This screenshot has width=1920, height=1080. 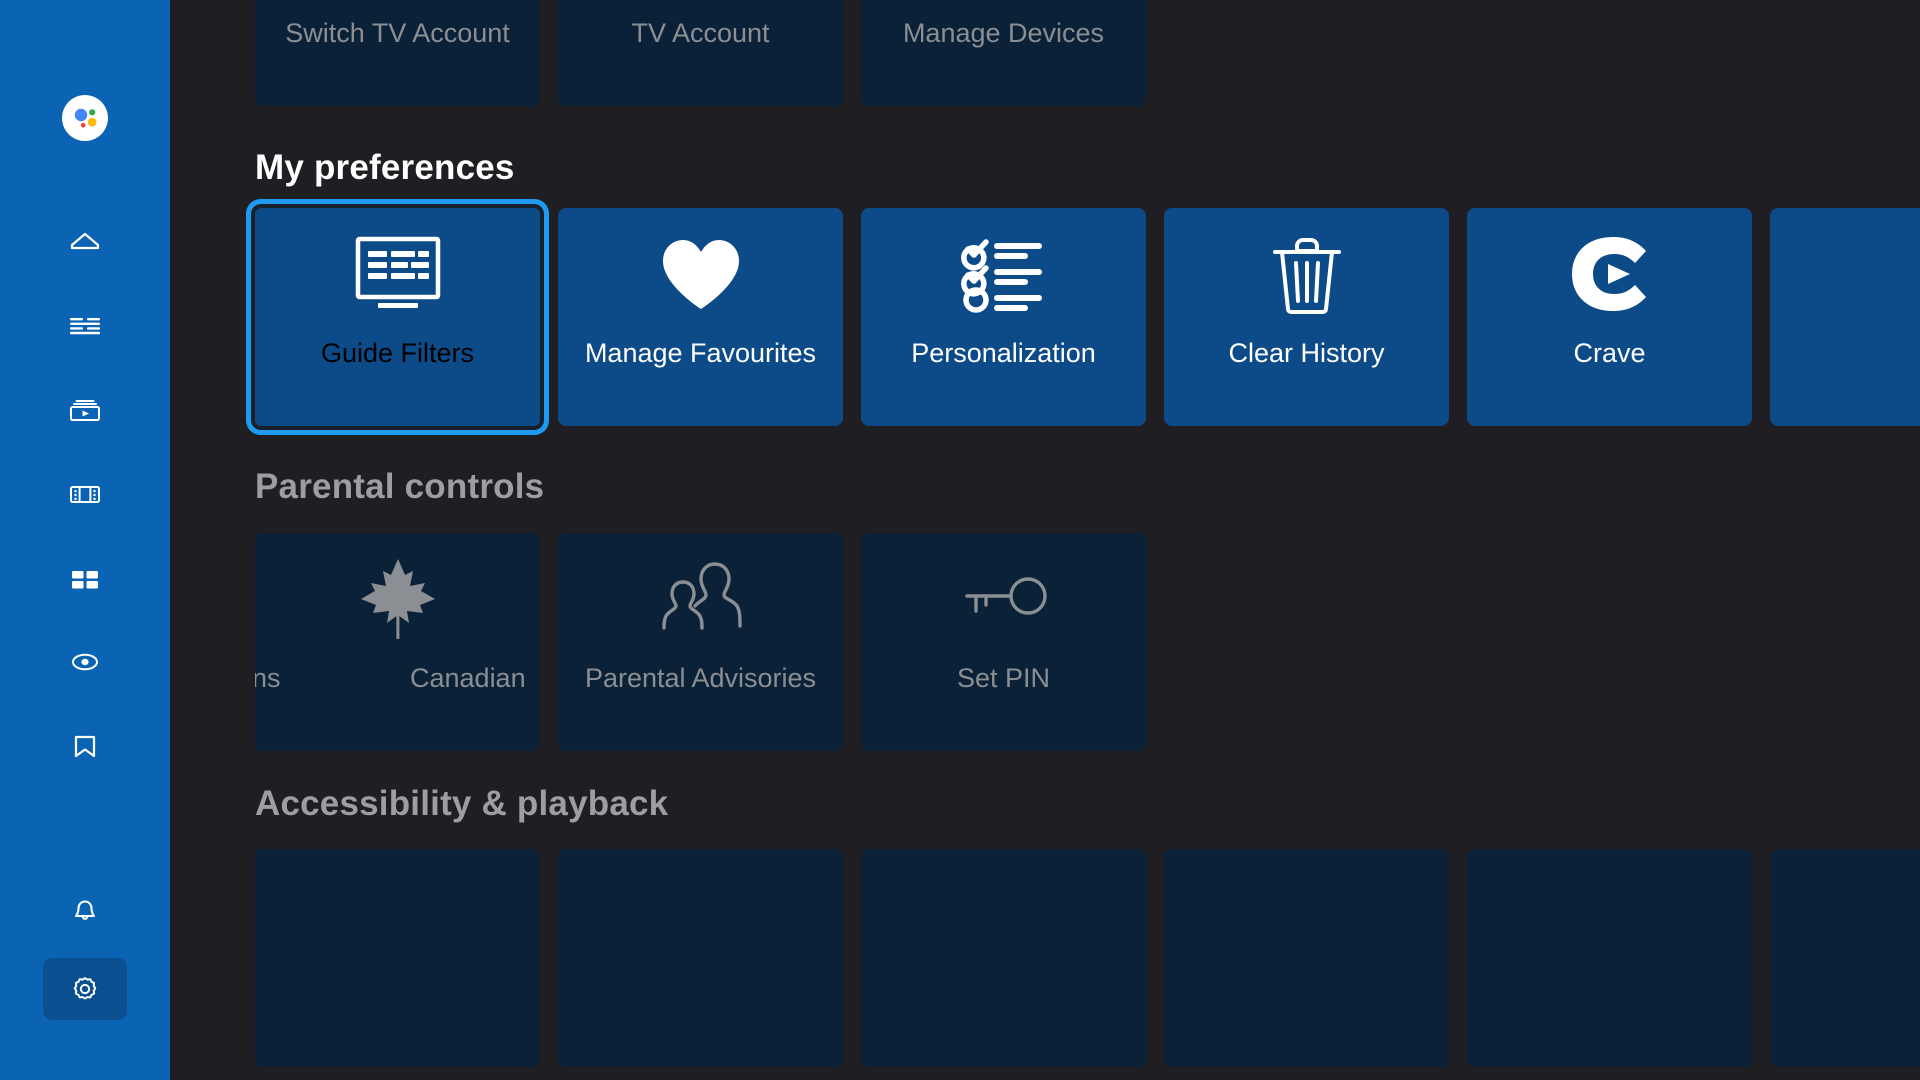 I want to click on card-switch-tv-account: Switch TV Account, so click(x=397, y=53).